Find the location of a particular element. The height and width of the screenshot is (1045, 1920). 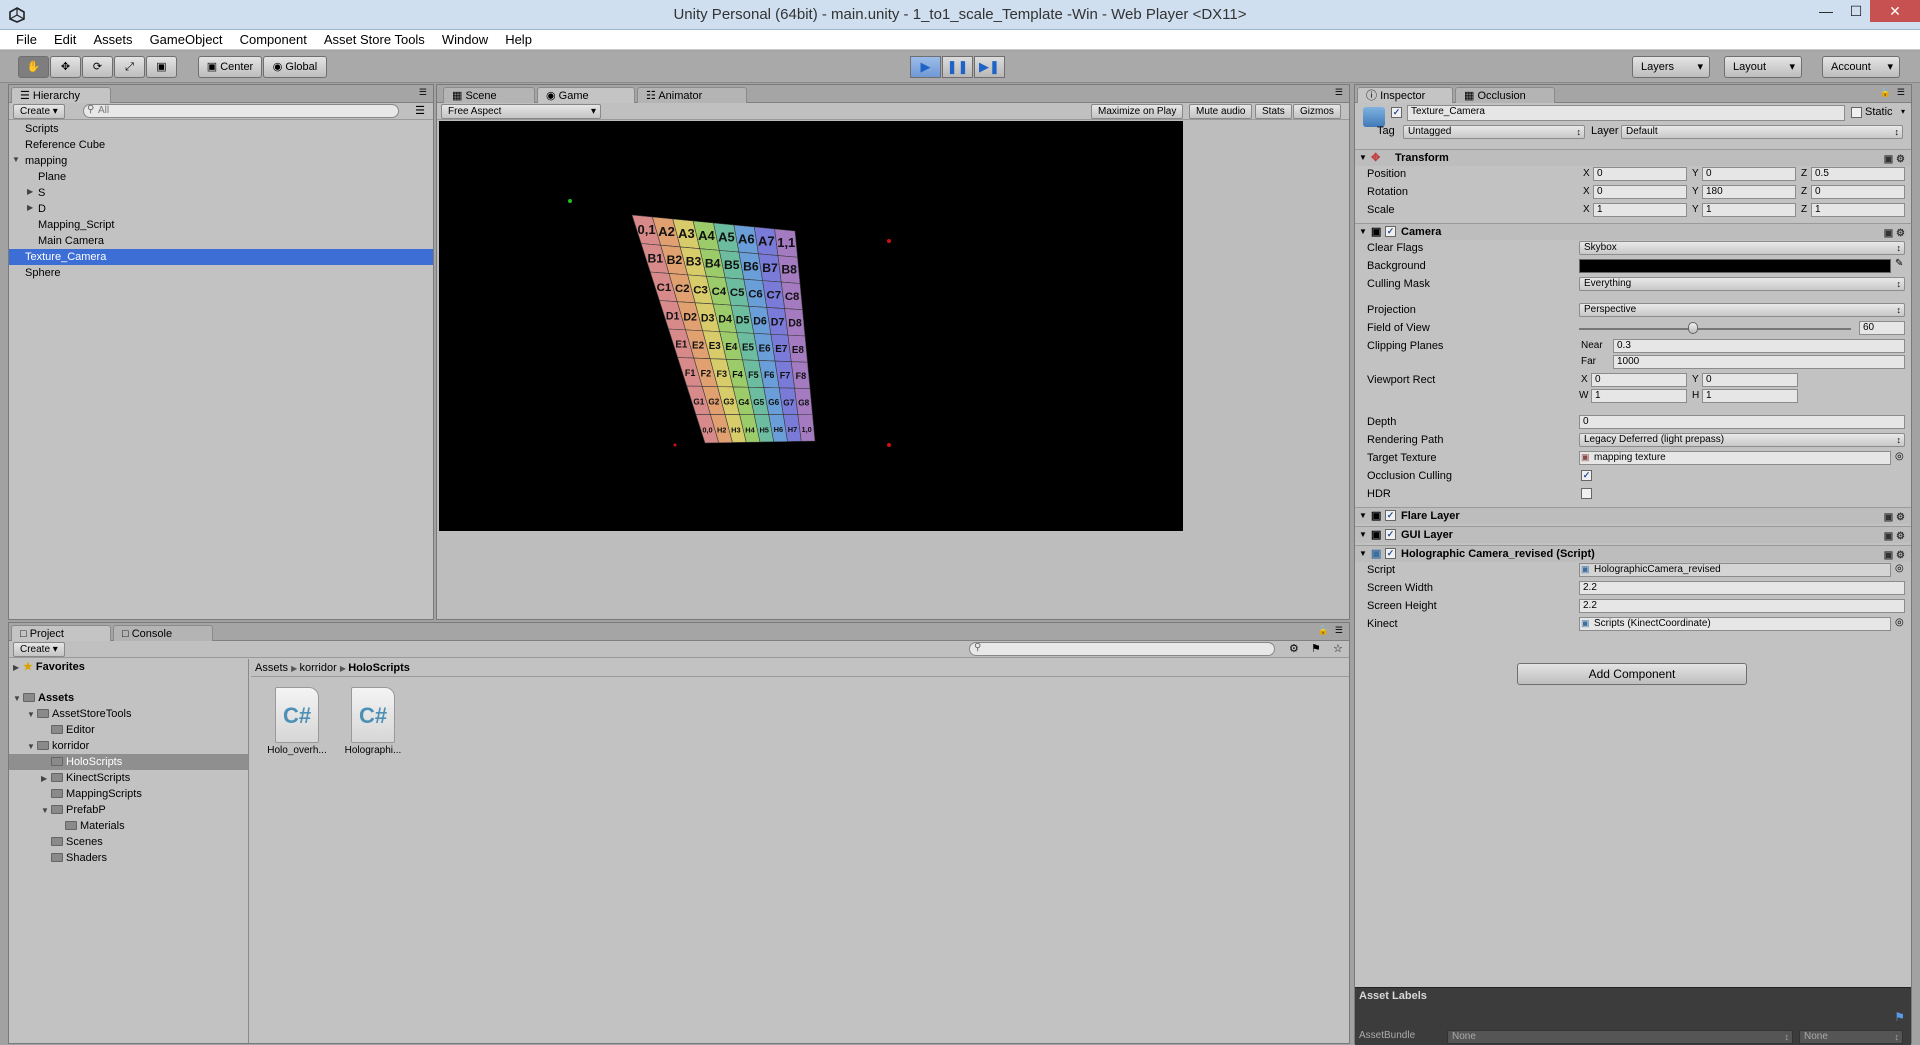

scale-x-field: 1 is located at coordinates (1640, 210).